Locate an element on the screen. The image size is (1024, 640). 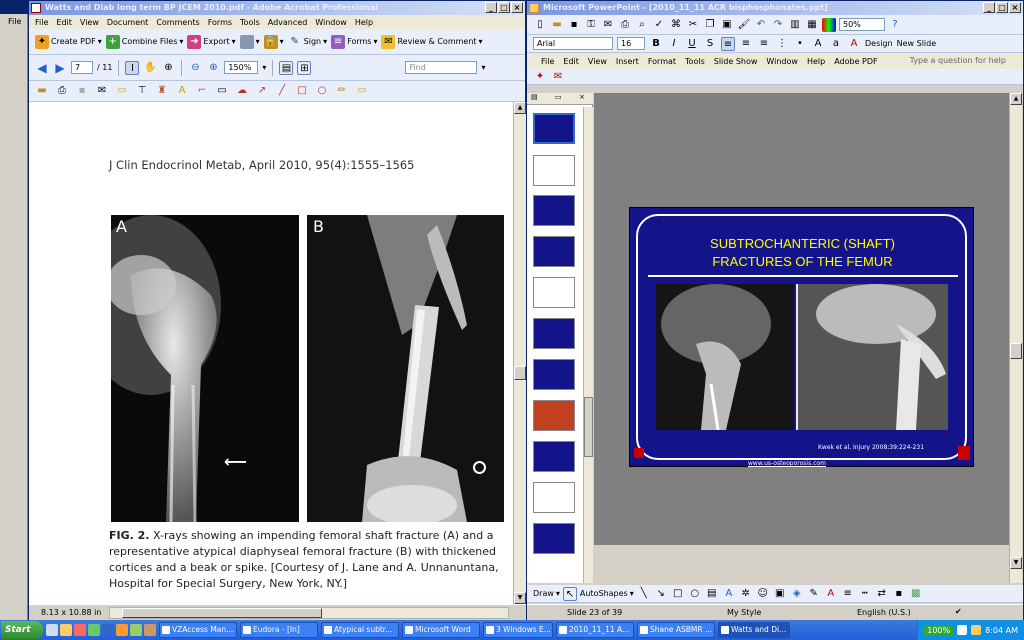
battery-indicator: 100% is located at coordinates (939, 630).